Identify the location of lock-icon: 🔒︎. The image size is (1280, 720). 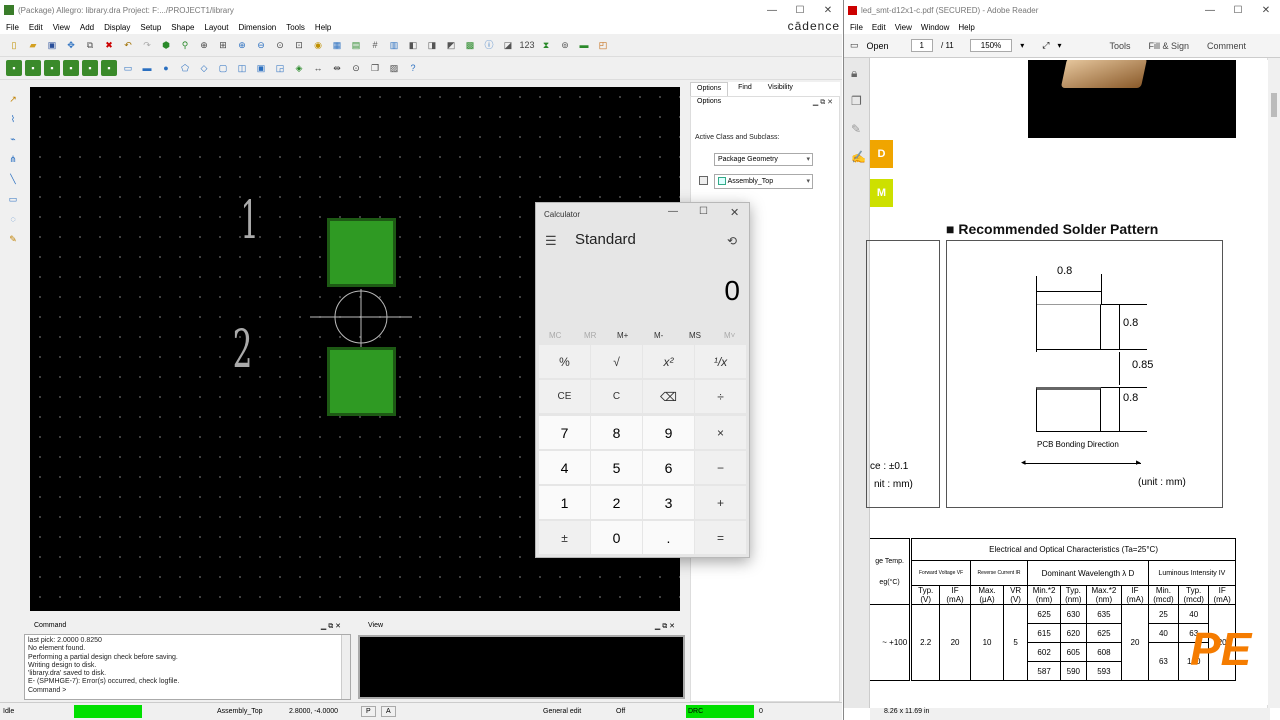
(854, 73).